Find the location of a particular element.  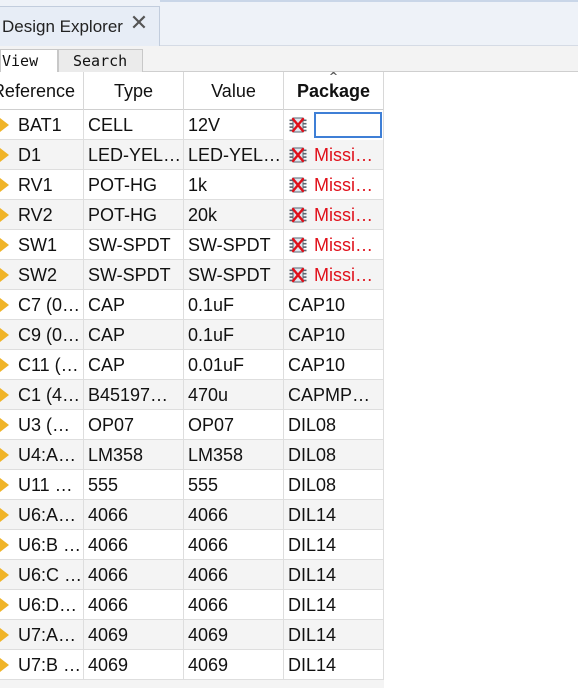

cell-value: 470u is located at coordinates (234, 395).